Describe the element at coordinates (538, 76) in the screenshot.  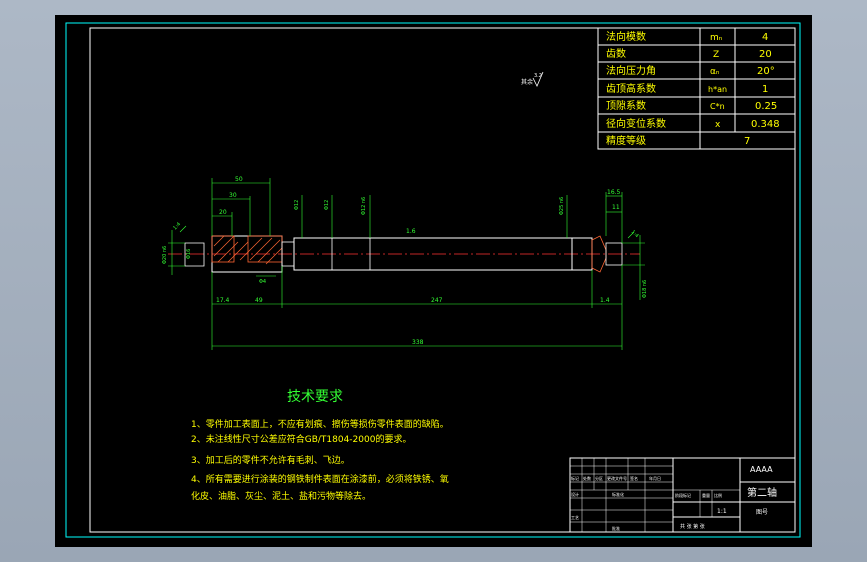
I see `svg-text: 3.2` at that location.